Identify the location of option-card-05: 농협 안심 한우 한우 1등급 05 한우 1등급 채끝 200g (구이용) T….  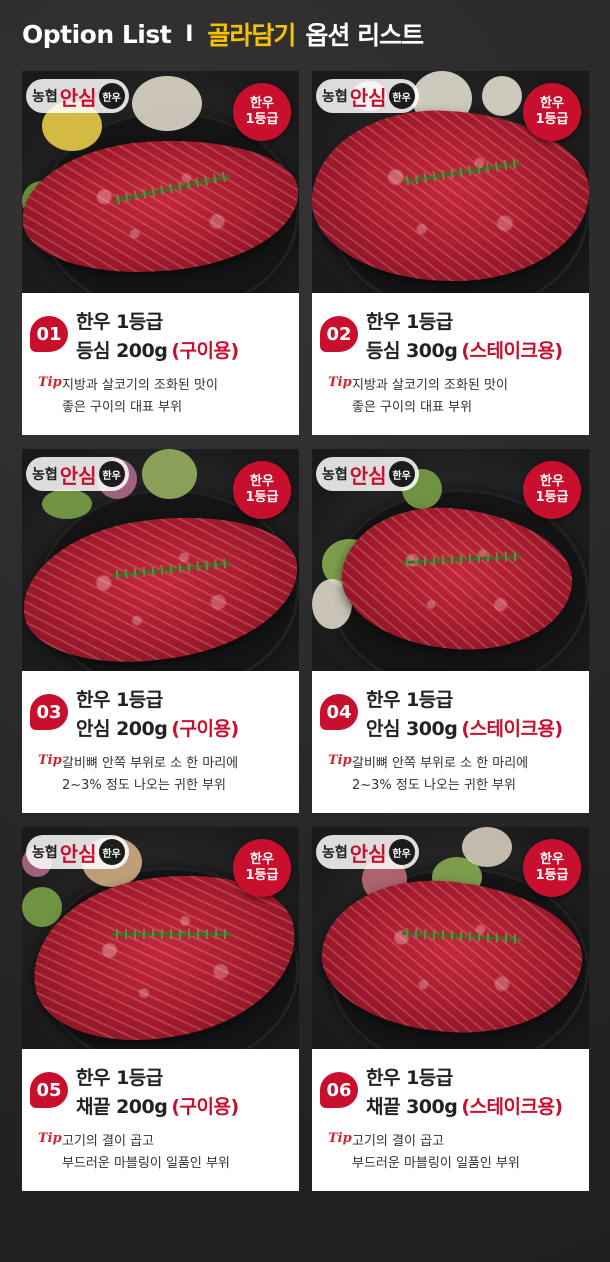
(160, 1009).